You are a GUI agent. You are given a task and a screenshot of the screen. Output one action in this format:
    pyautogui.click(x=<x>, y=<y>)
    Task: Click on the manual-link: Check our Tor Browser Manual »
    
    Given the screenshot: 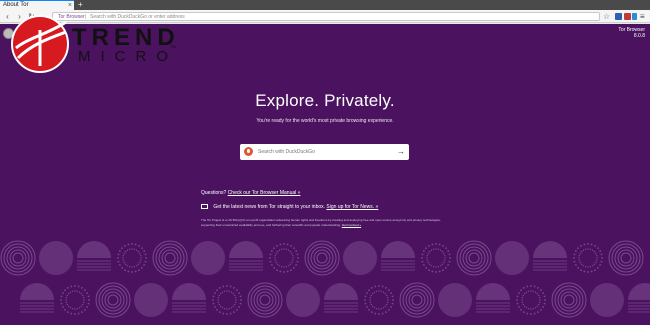 What is the action you would take?
    pyautogui.click(x=264, y=193)
    